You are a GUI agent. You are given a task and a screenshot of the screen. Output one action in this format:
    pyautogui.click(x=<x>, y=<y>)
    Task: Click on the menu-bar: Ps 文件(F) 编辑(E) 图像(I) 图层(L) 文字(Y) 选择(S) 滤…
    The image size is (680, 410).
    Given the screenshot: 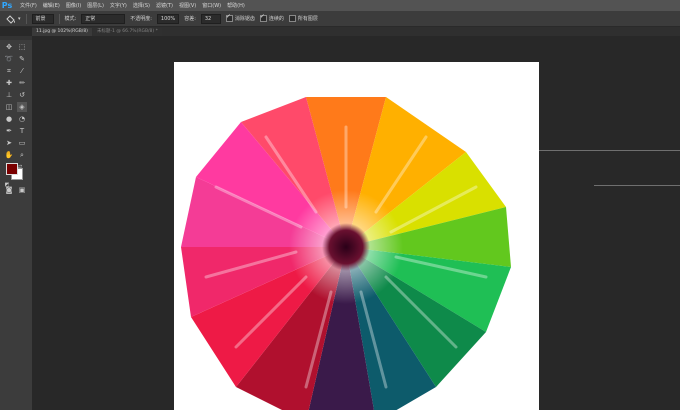 What is the action you would take?
    pyautogui.click(x=340, y=5)
    